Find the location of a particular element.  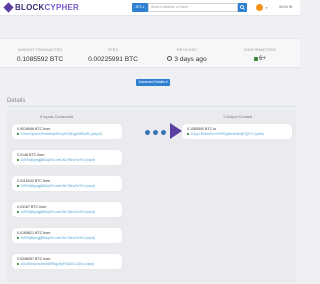

logo-word-block: BLOCK is located at coordinates (30, 7).